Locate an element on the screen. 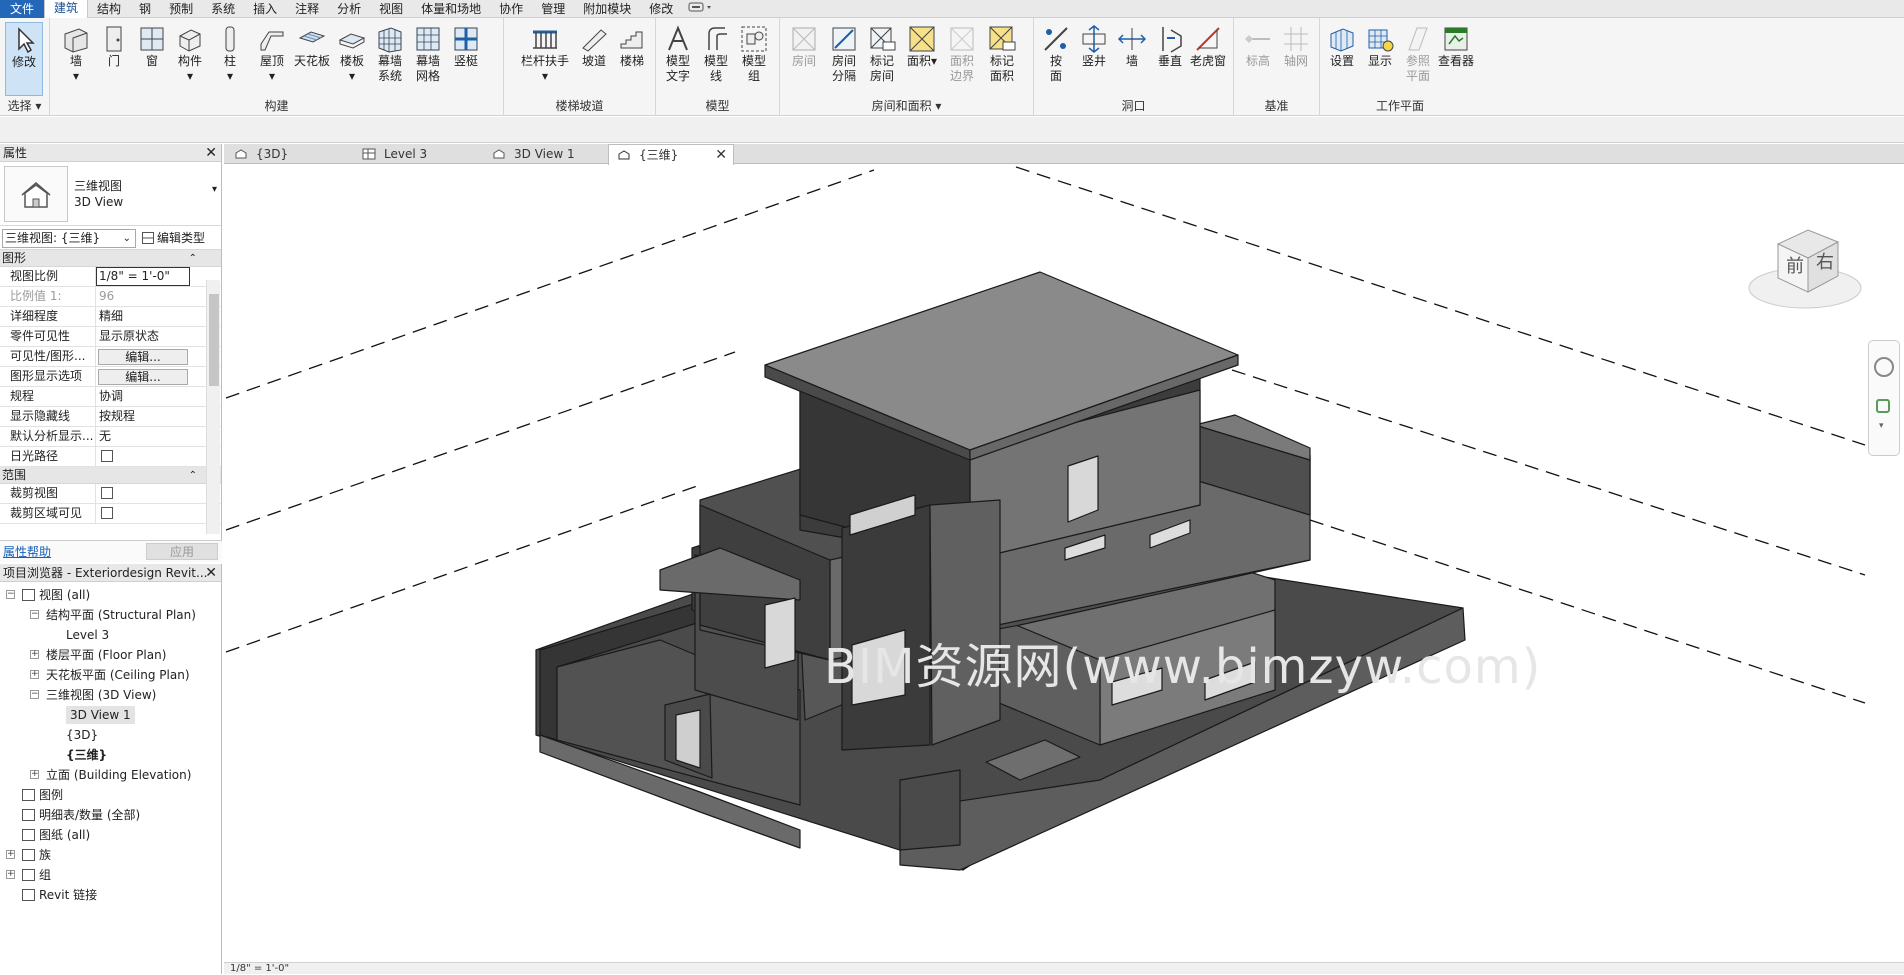 The height and width of the screenshot is (975, 1904). tree-floor-plan: 楼层平面 (Floor Plan) is located at coordinates (106, 655).